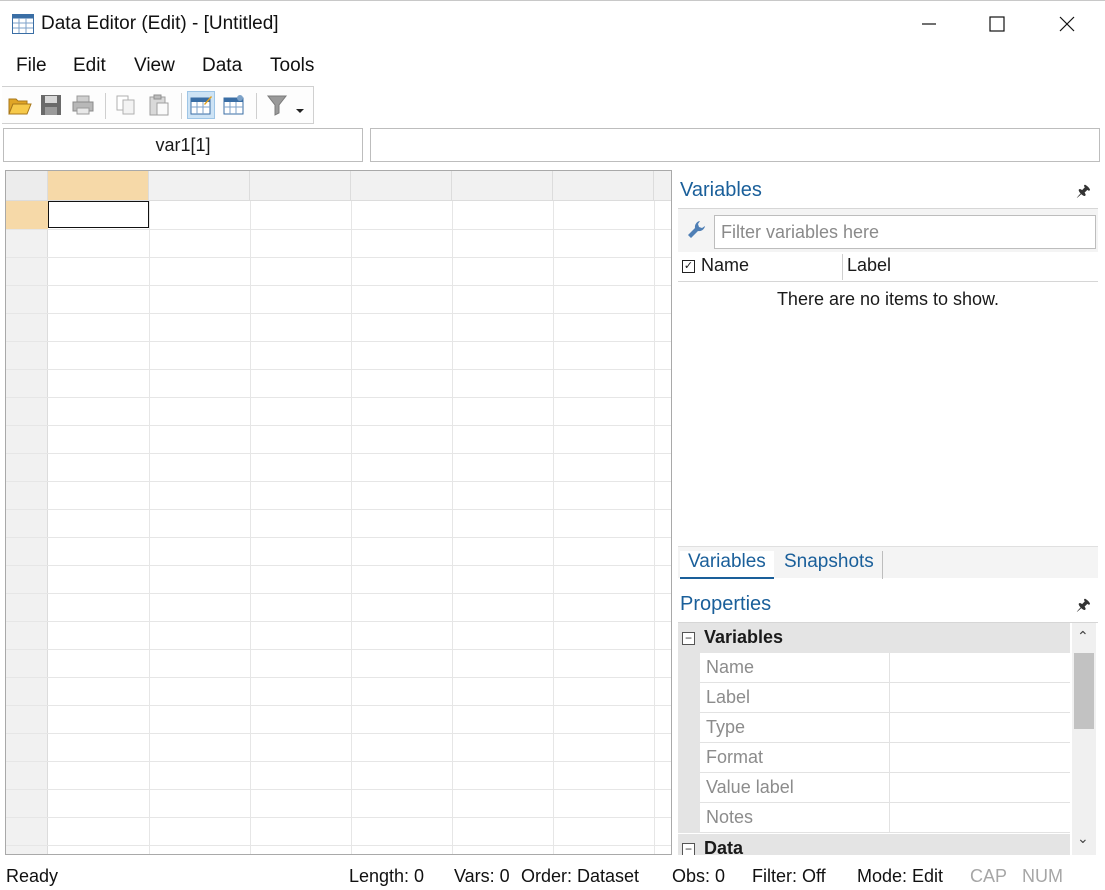  Describe the element at coordinates (1083, 838) in the screenshot. I see `scroll-down-icon: ⌄` at that location.